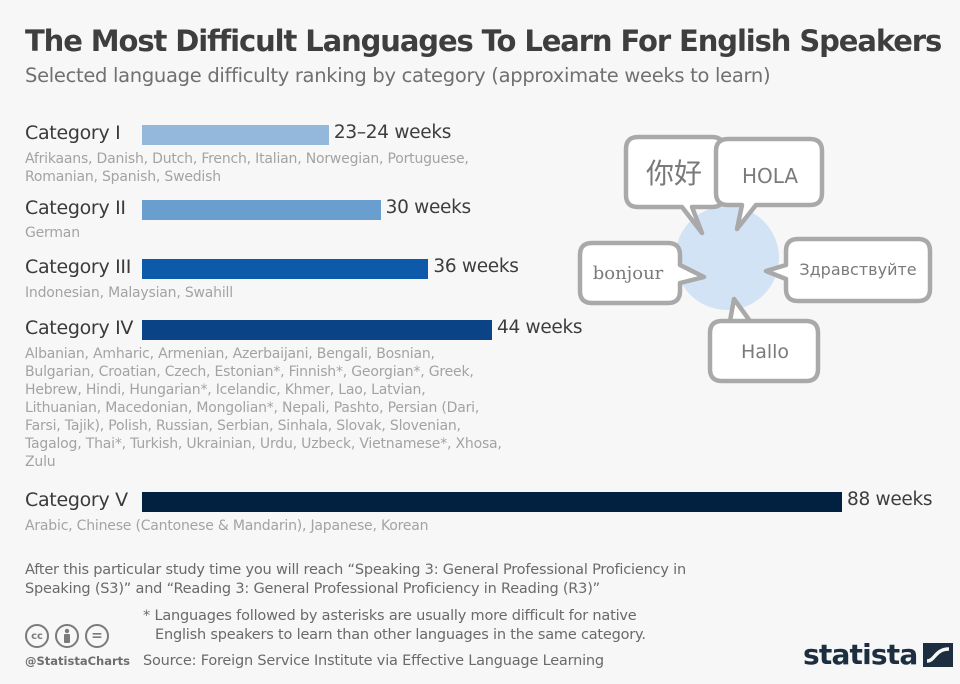 This screenshot has width=960, height=684. What do you see at coordinates (97, 636) in the screenshot?
I see `no-derivatives-equals-icon: =` at bounding box center [97, 636].